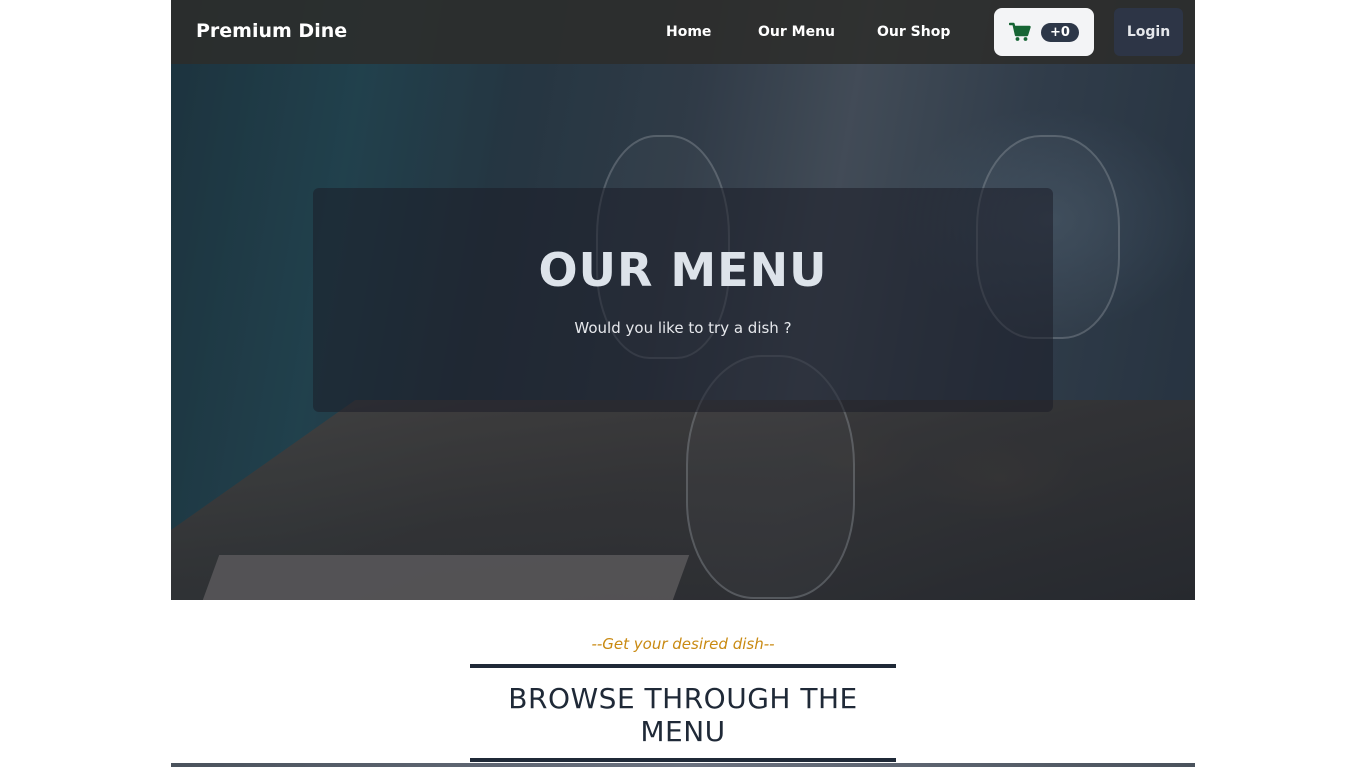 The width and height of the screenshot is (1366, 767). Describe the element at coordinates (913, 32) in the screenshot. I see `nav-link-our-shop: Our Shop` at that location.